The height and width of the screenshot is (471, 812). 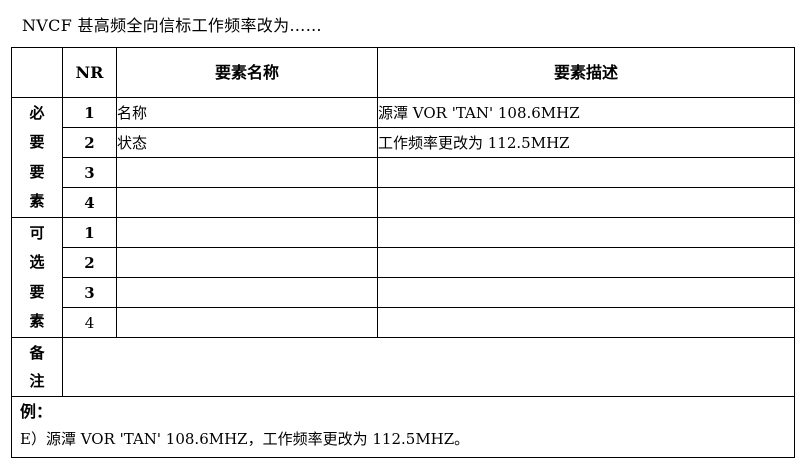 I want to click on header-nr: NR, so click(x=89, y=72).